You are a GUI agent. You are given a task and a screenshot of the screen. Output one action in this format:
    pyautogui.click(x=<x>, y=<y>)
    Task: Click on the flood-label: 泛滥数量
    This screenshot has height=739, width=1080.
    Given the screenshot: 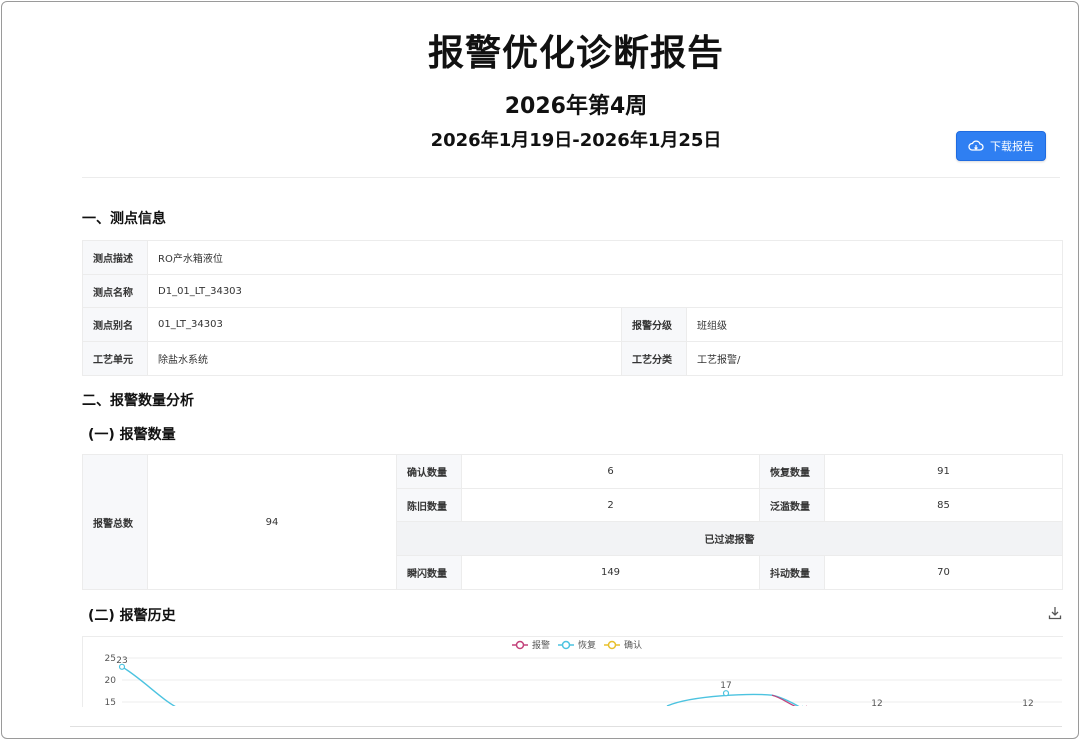 What is the action you would take?
    pyautogui.click(x=792, y=505)
    